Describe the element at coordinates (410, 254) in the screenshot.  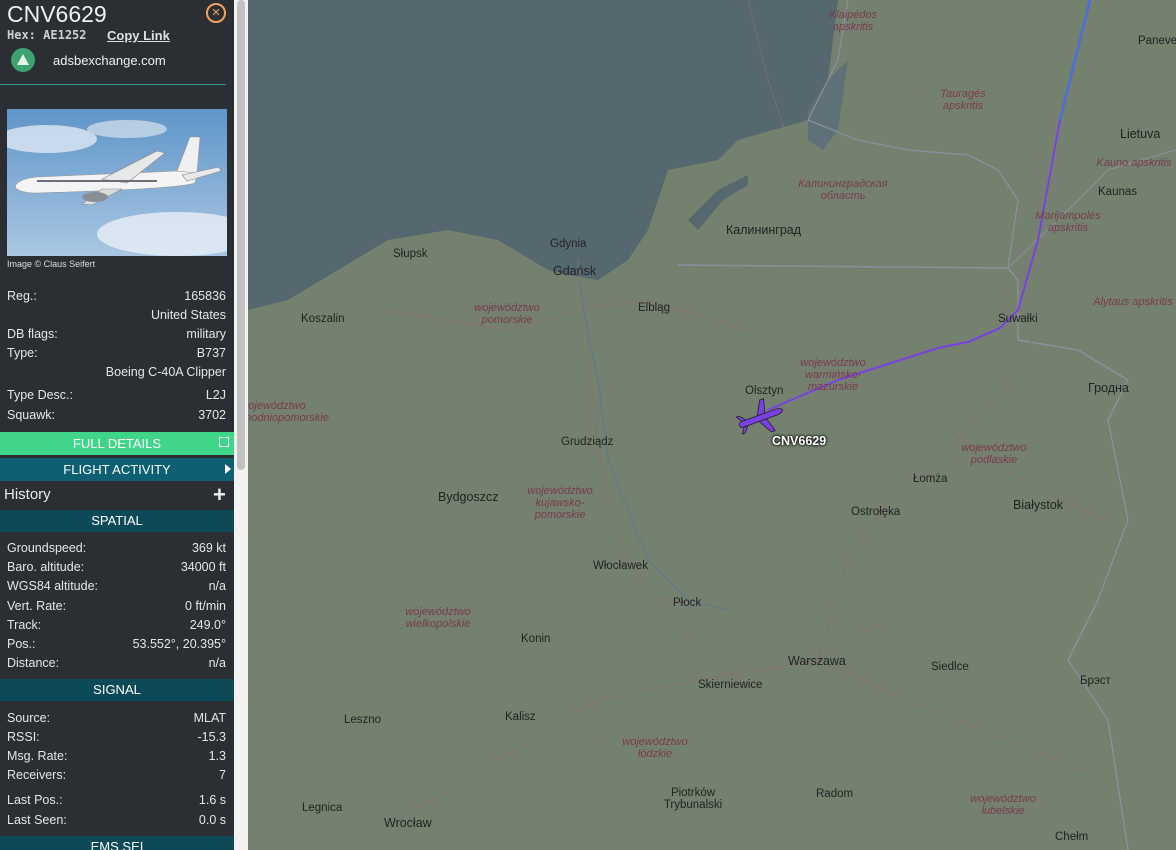
I see `map-city-slupsk: Słupsk` at that location.